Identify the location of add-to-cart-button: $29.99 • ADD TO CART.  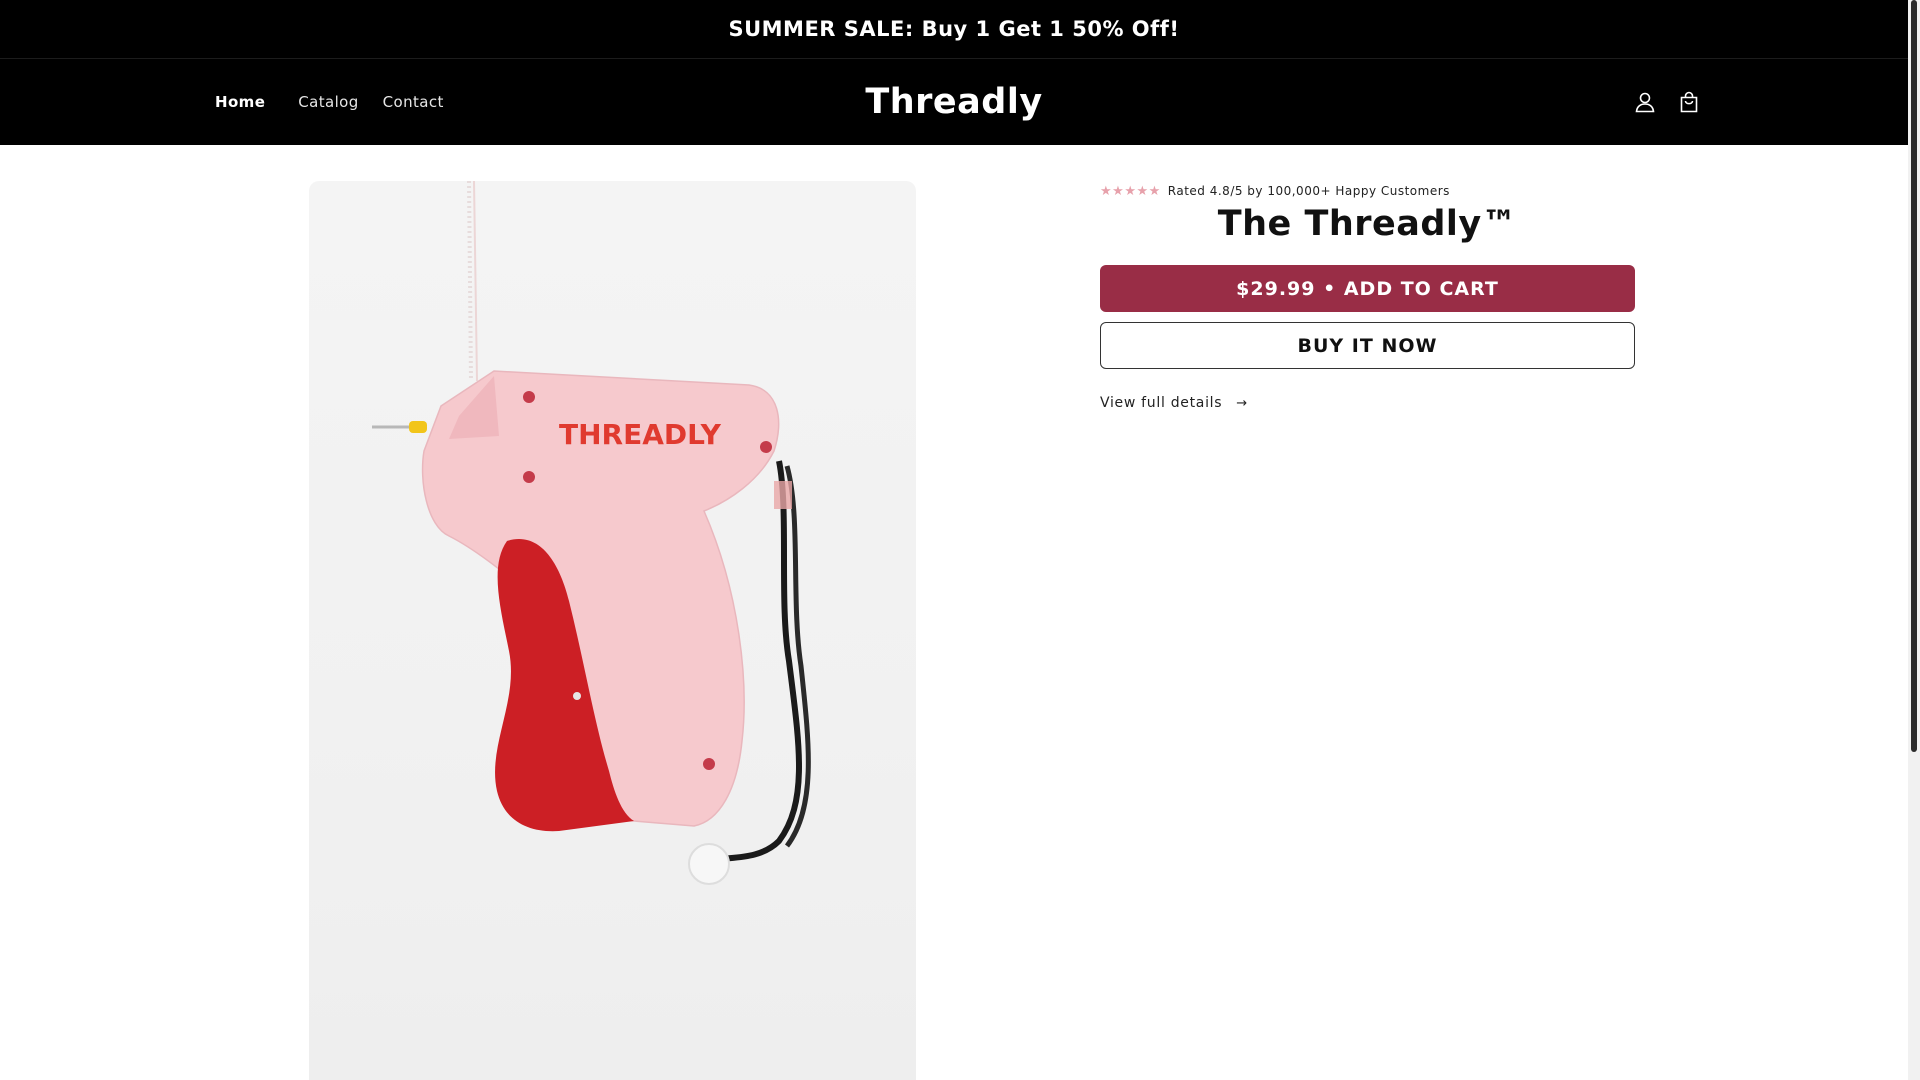
(1367, 288).